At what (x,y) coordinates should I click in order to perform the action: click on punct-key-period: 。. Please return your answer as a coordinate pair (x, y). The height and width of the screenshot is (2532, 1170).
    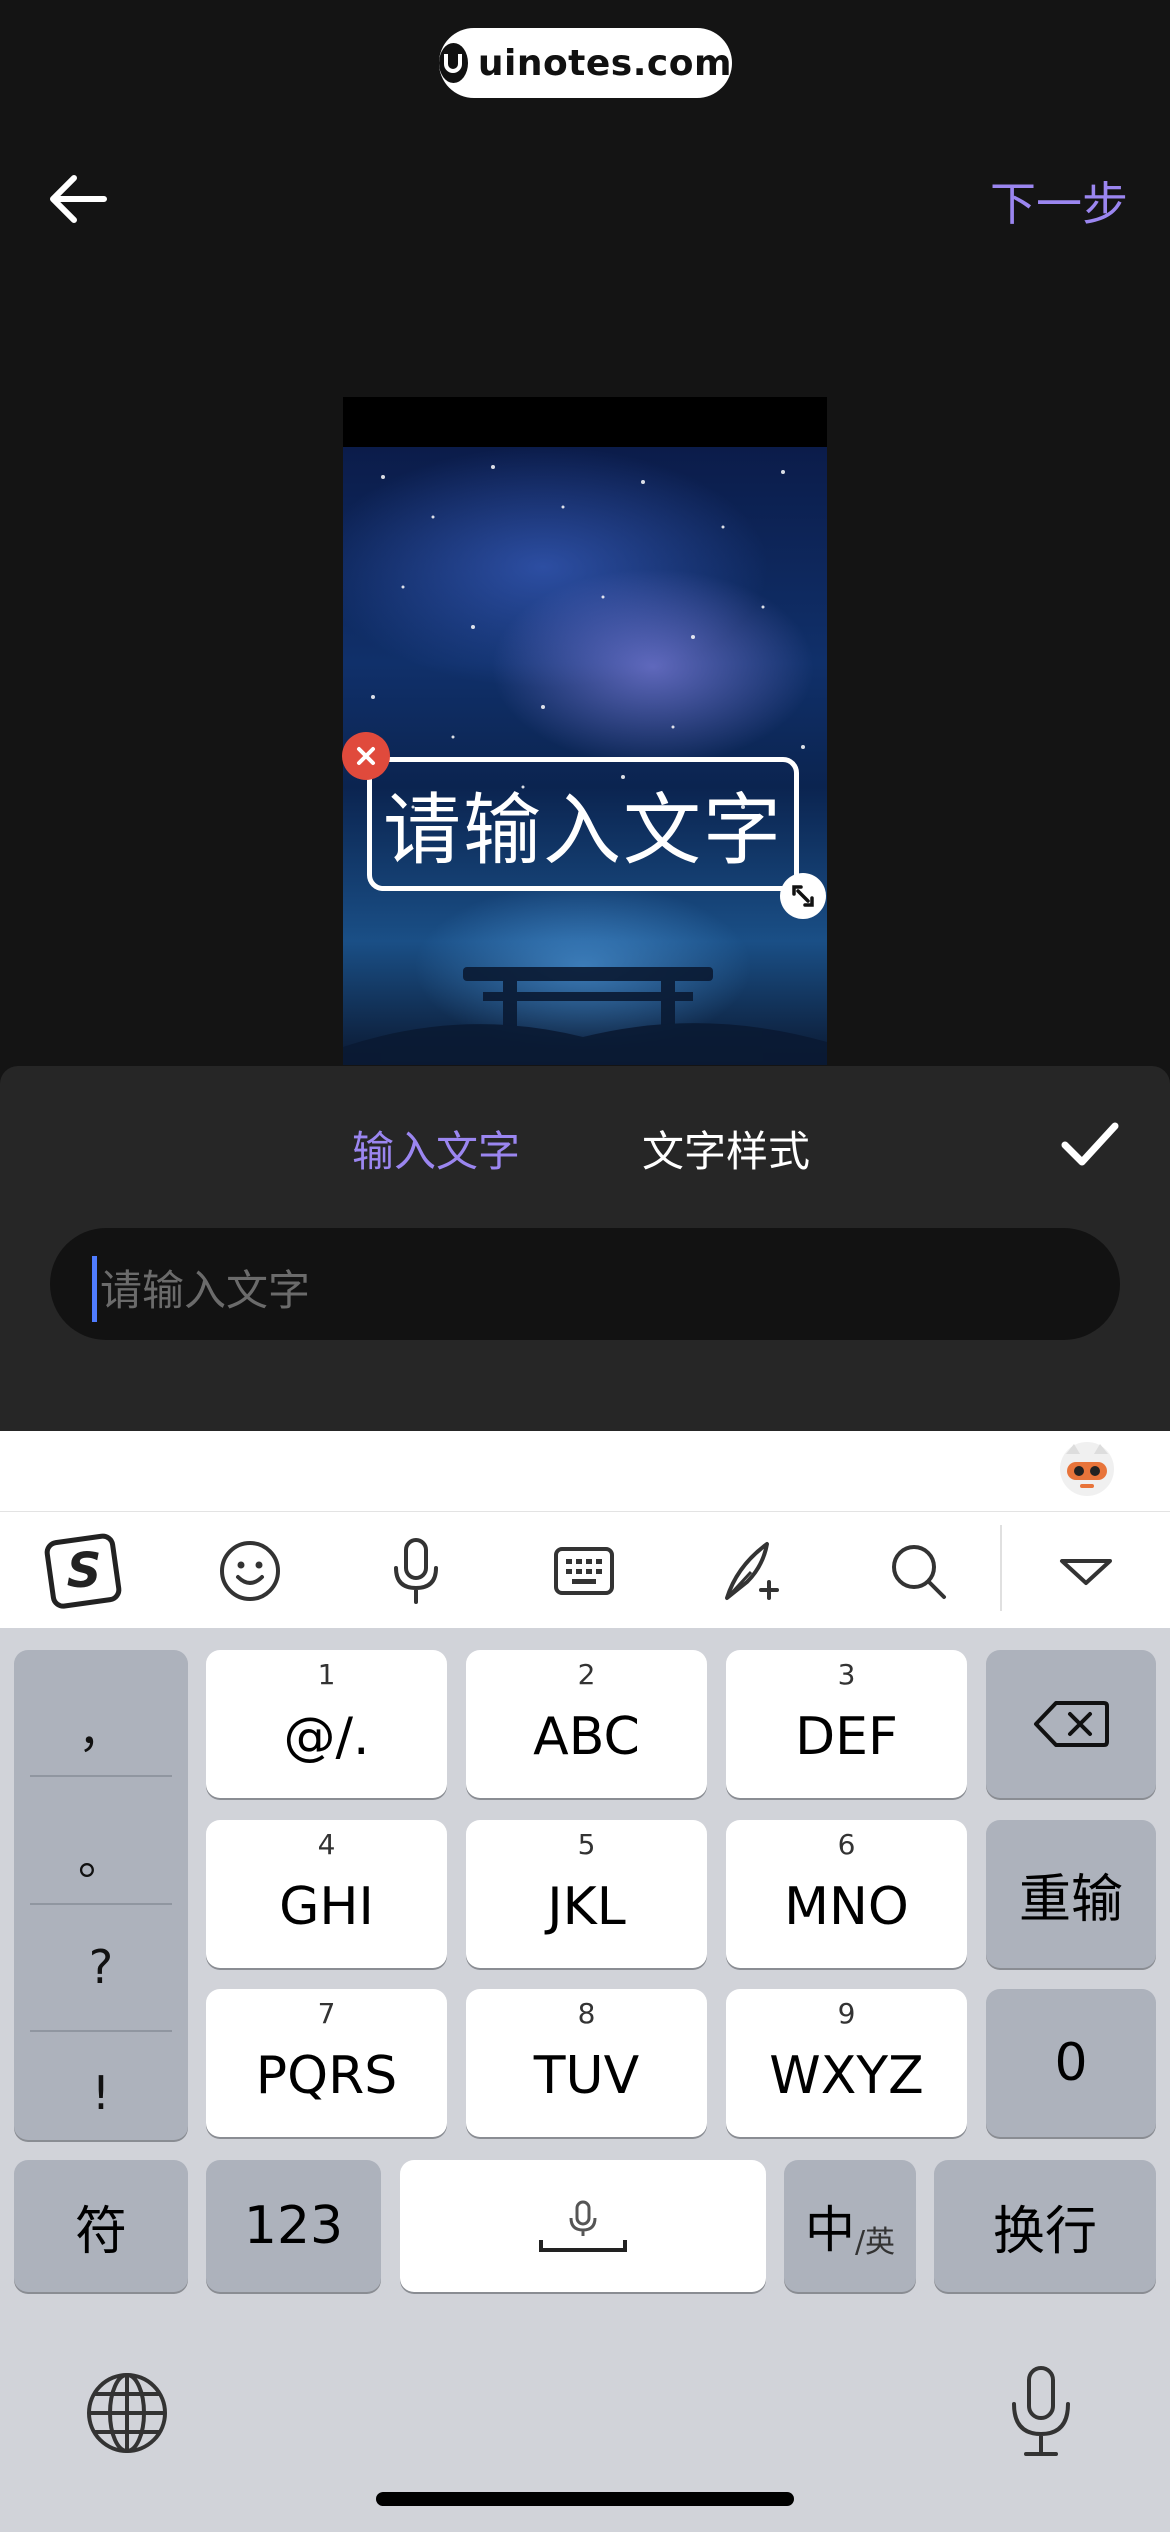
    Looking at the image, I should click on (101, 1855).